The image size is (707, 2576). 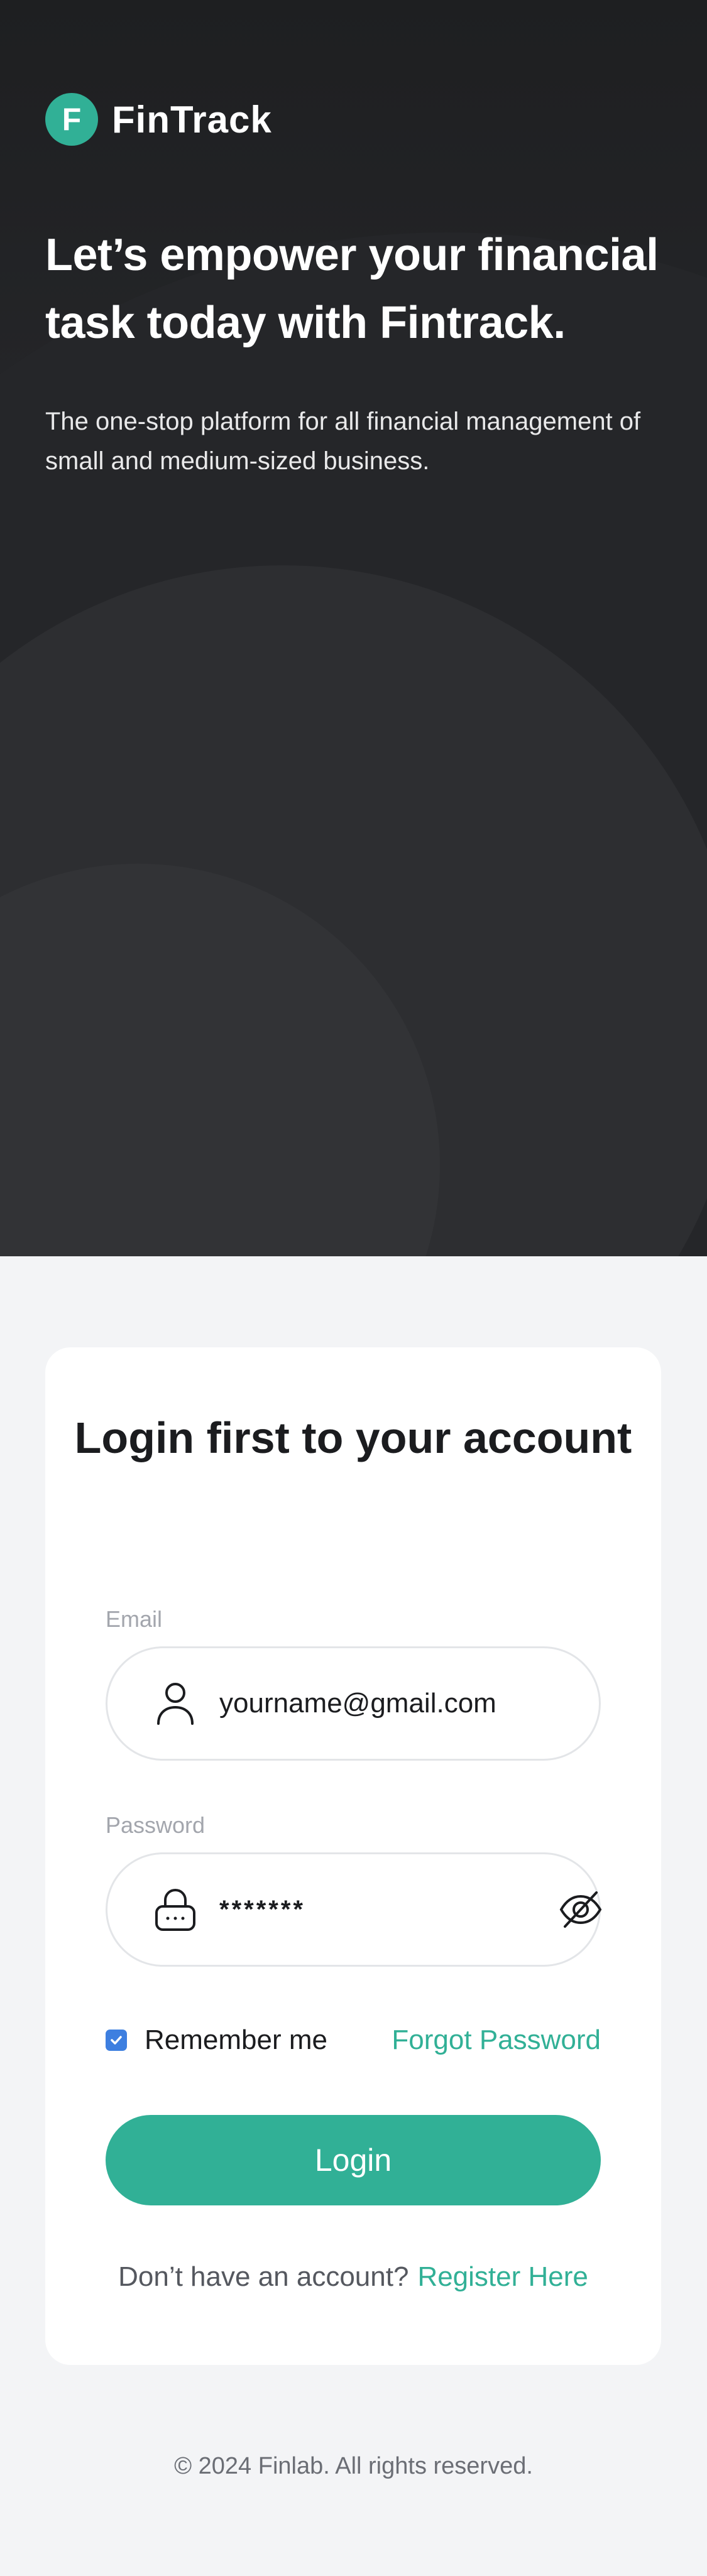 I want to click on lock-icon, so click(x=175, y=1909).